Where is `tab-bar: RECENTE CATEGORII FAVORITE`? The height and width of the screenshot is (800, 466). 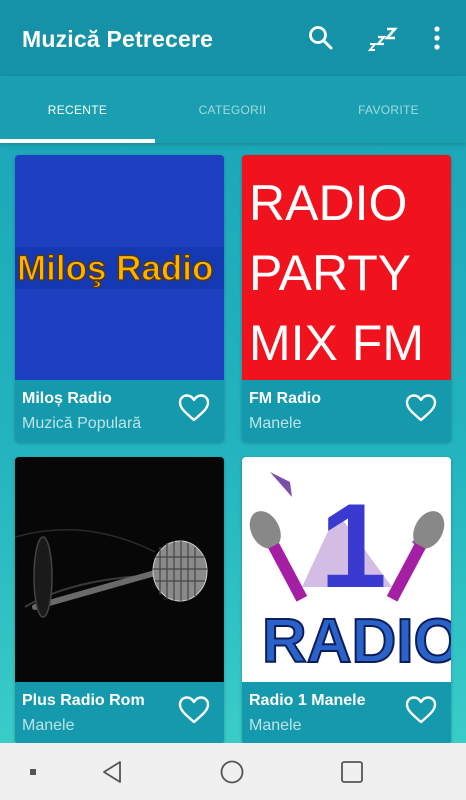
tab-bar: RECENTE CATEGORII FAVORITE is located at coordinates (233, 109).